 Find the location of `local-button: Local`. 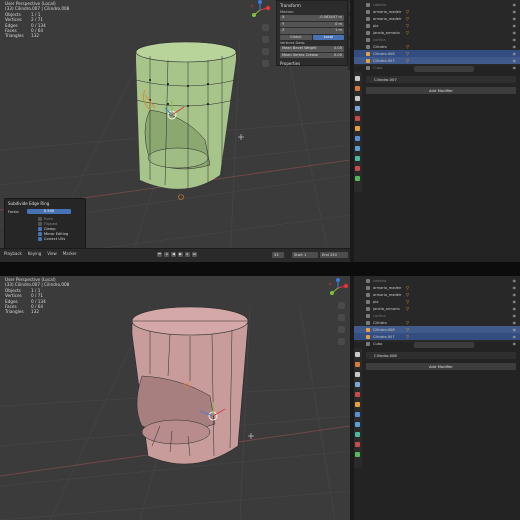

local-button: Local is located at coordinates (328, 37).